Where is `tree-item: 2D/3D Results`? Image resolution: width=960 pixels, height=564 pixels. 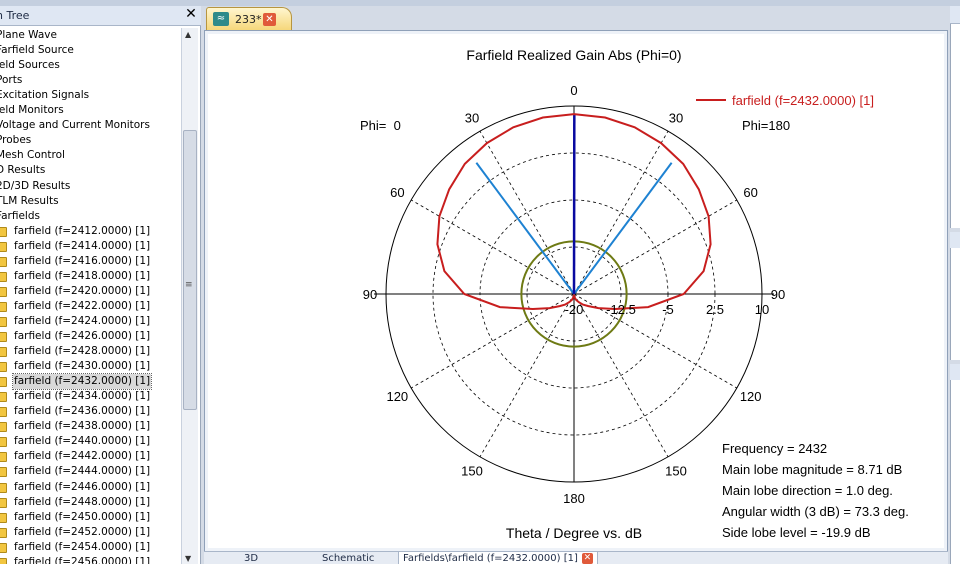
tree-item: 2D/3D Results is located at coordinates (88, 186).